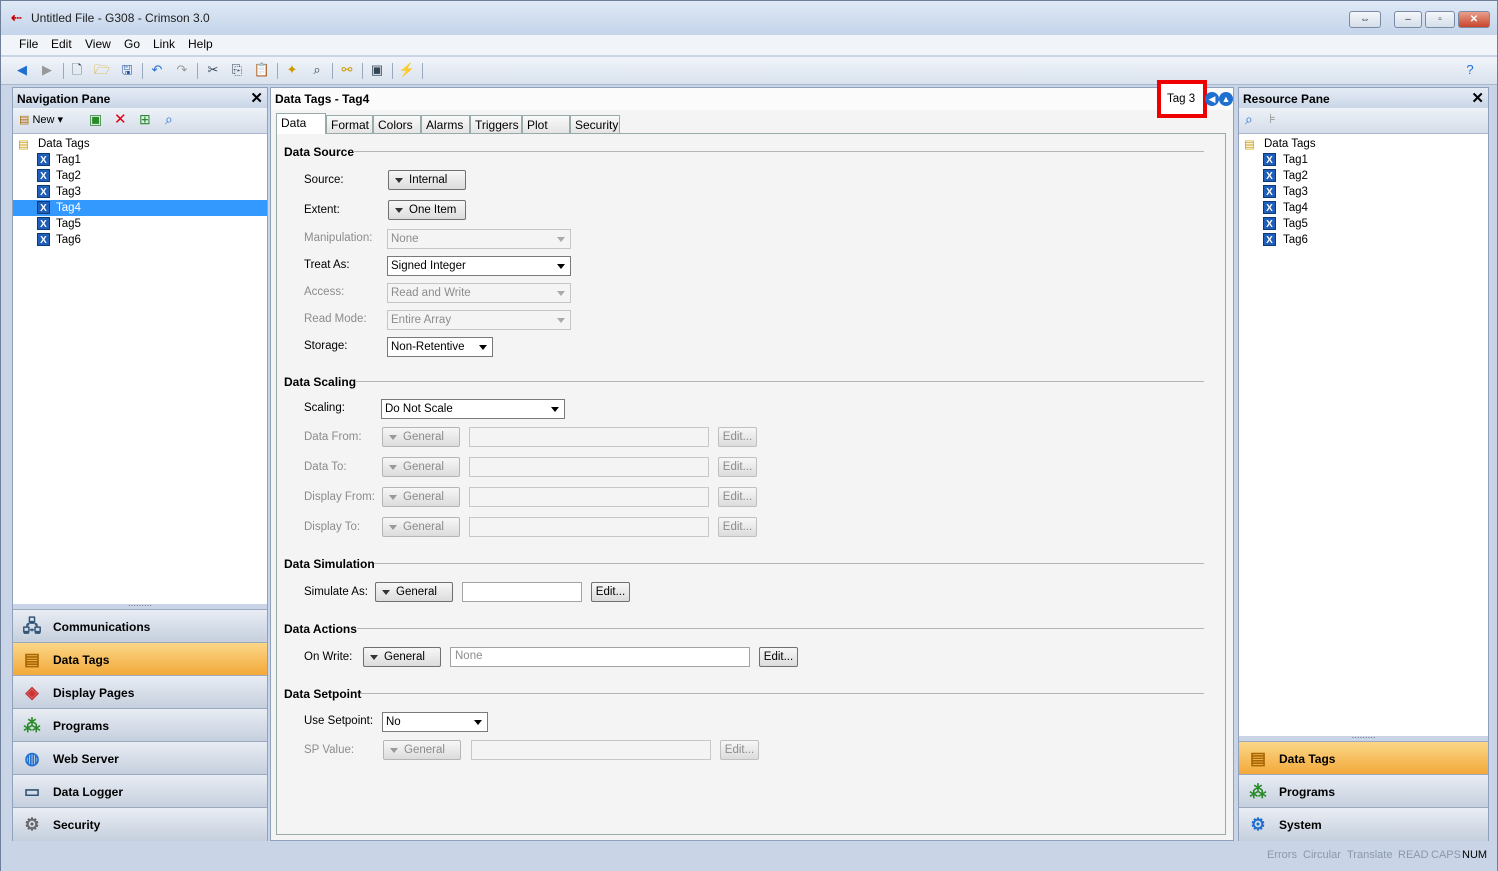 This screenshot has width=1498, height=871. Describe the element at coordinates (421, 497) in the screenshot. I see `display-from-dropdown: General` at that location.